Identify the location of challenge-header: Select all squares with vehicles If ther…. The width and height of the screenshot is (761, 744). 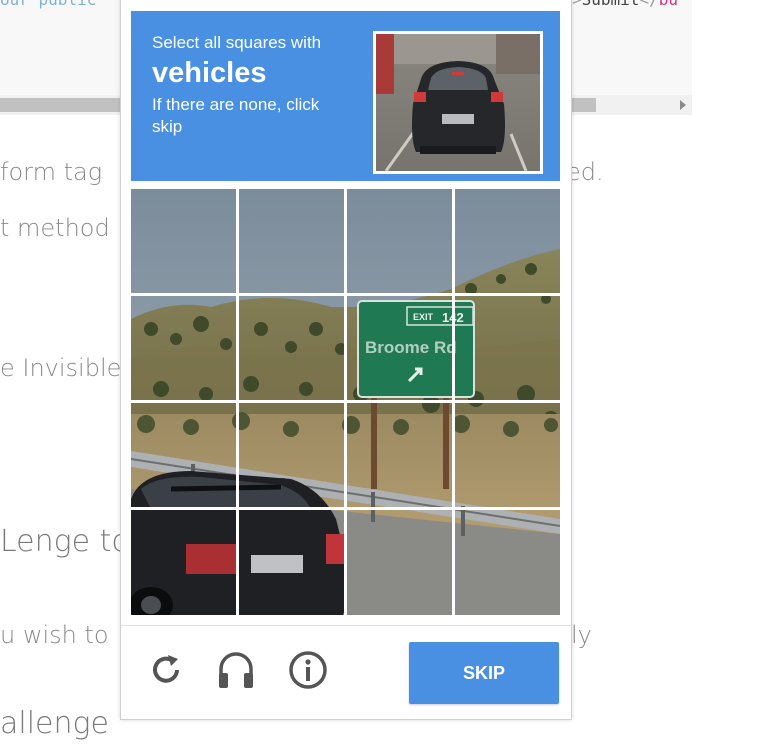
(345, 96).